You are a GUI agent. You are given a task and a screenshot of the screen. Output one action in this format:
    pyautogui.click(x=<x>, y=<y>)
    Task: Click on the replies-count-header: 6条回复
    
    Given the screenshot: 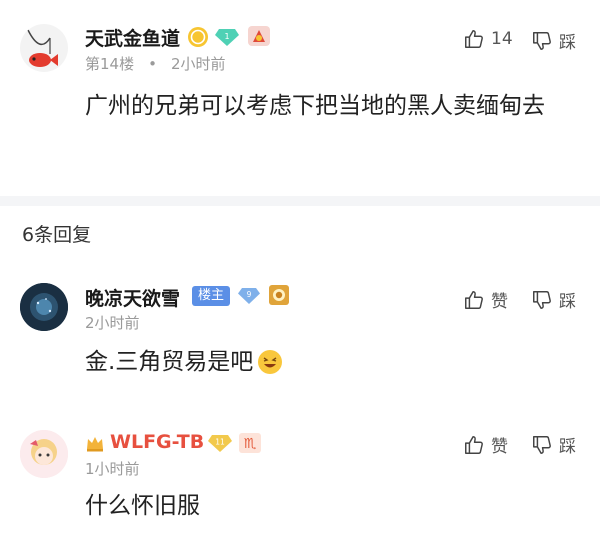 What is the action you would take?
    pyautogui.click(x=57, y=235)
    